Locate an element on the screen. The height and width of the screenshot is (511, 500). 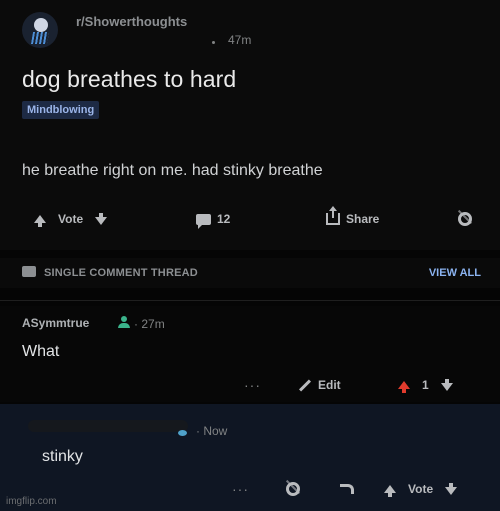
comment-text: What is located at coordinates (41, 351).